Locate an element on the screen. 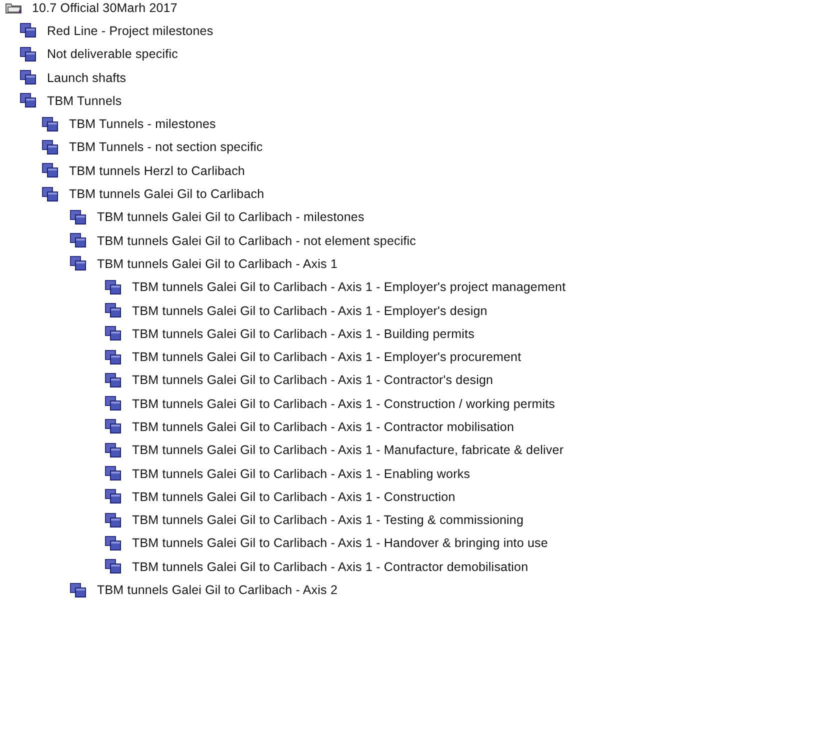 This screenshot has width=830, height=738. tree-item: TBM tunnels Galei Gil to Carlibach - Axis 1 - Testing & commissioning is located at coordinates (328, 520).